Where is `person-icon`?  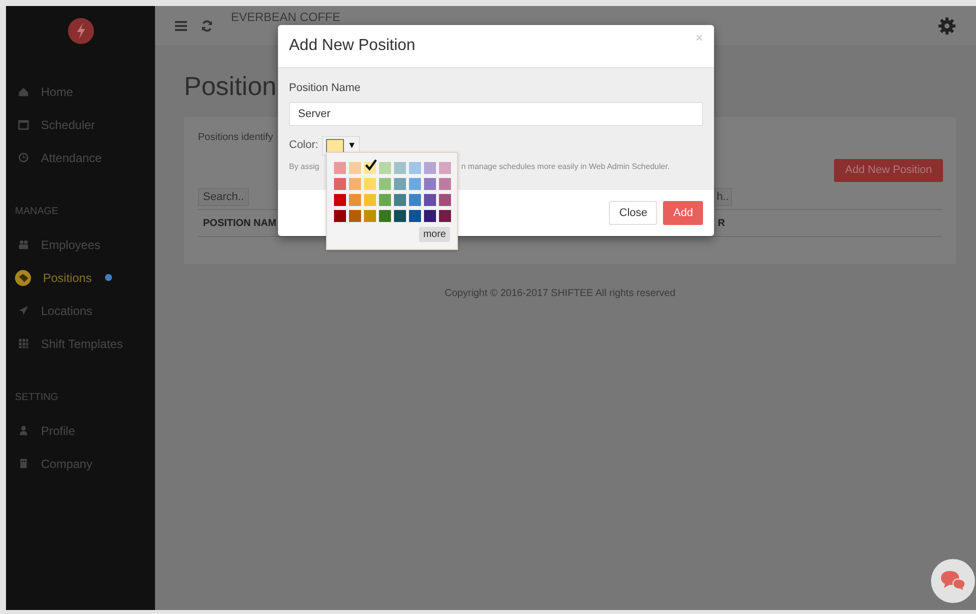 person-icon is located at coordinates (23, 430).